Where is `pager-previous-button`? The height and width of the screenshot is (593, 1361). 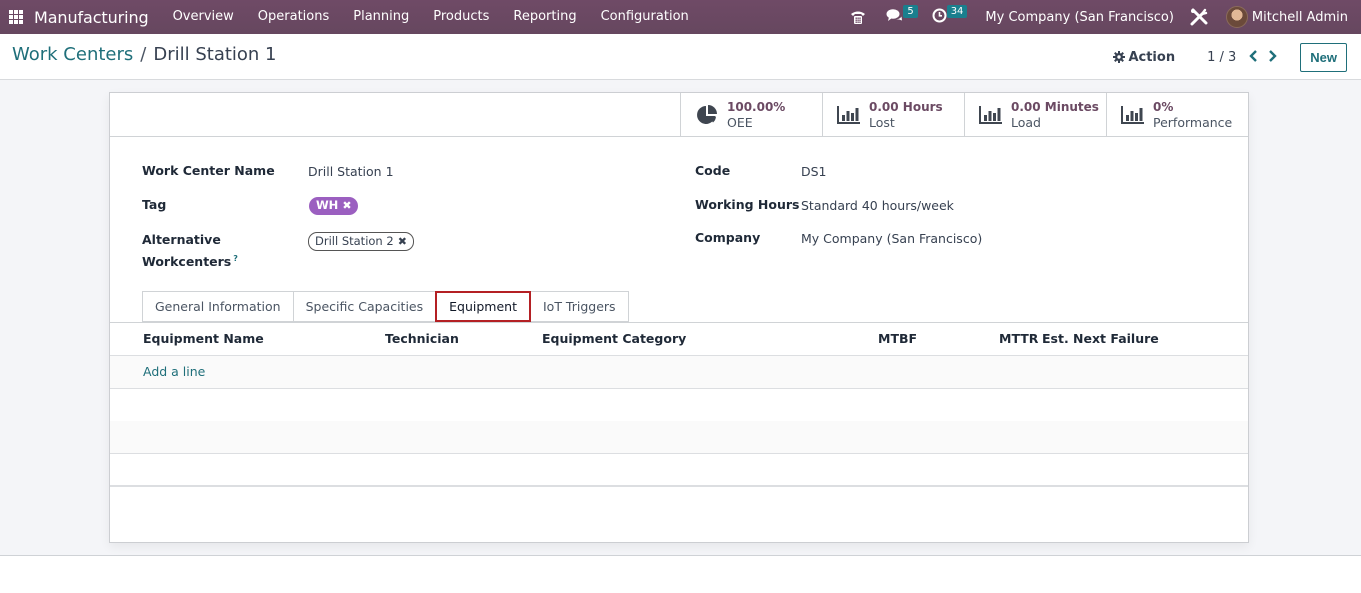 pager-previous-button is located at coordinates (1253, 57).